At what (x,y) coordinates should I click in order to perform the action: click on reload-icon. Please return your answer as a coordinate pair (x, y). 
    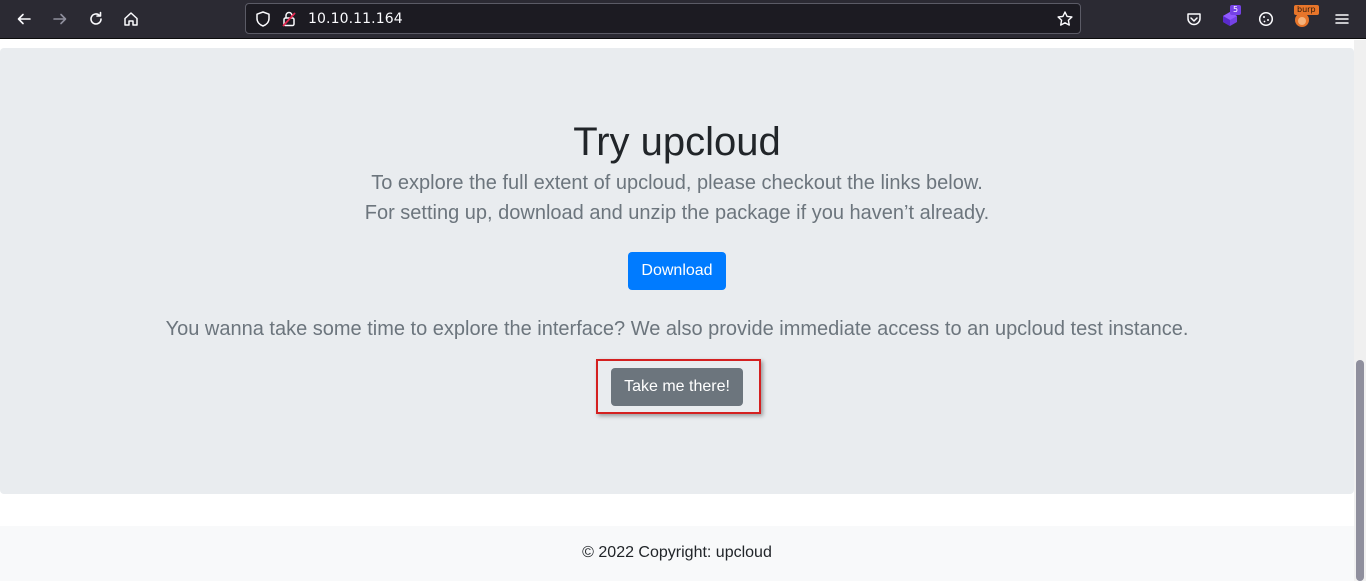
    Looking at the image, I should click on (96, 18).